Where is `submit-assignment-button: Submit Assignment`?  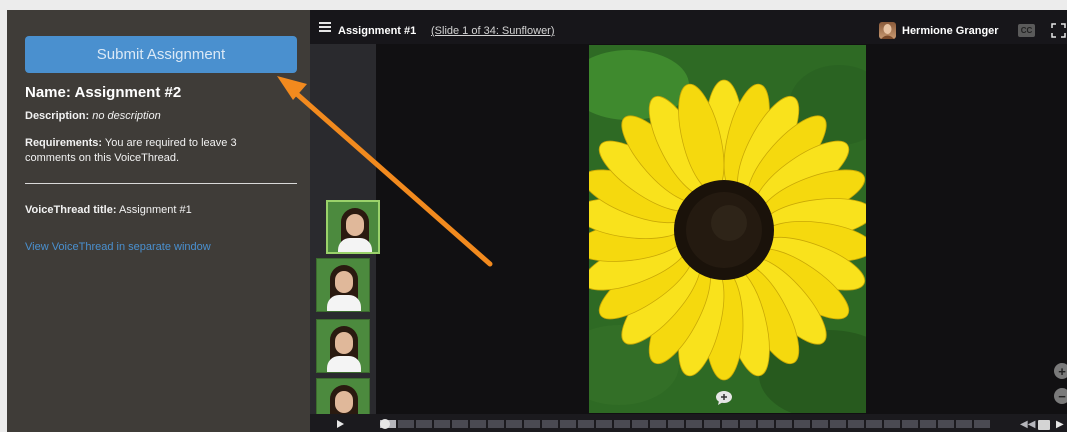
submit-assignment-button: Submit Assignment is located at coordinates (161, 54).